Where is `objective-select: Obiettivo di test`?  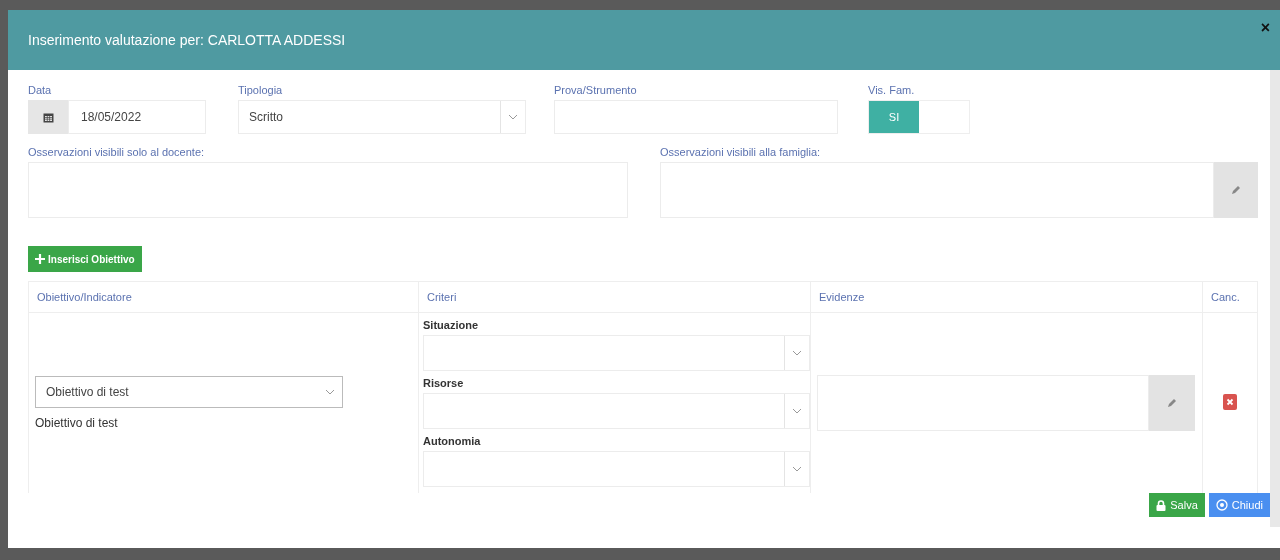
objective-select: Obiettivo di test is located at coordinates (189, 392).